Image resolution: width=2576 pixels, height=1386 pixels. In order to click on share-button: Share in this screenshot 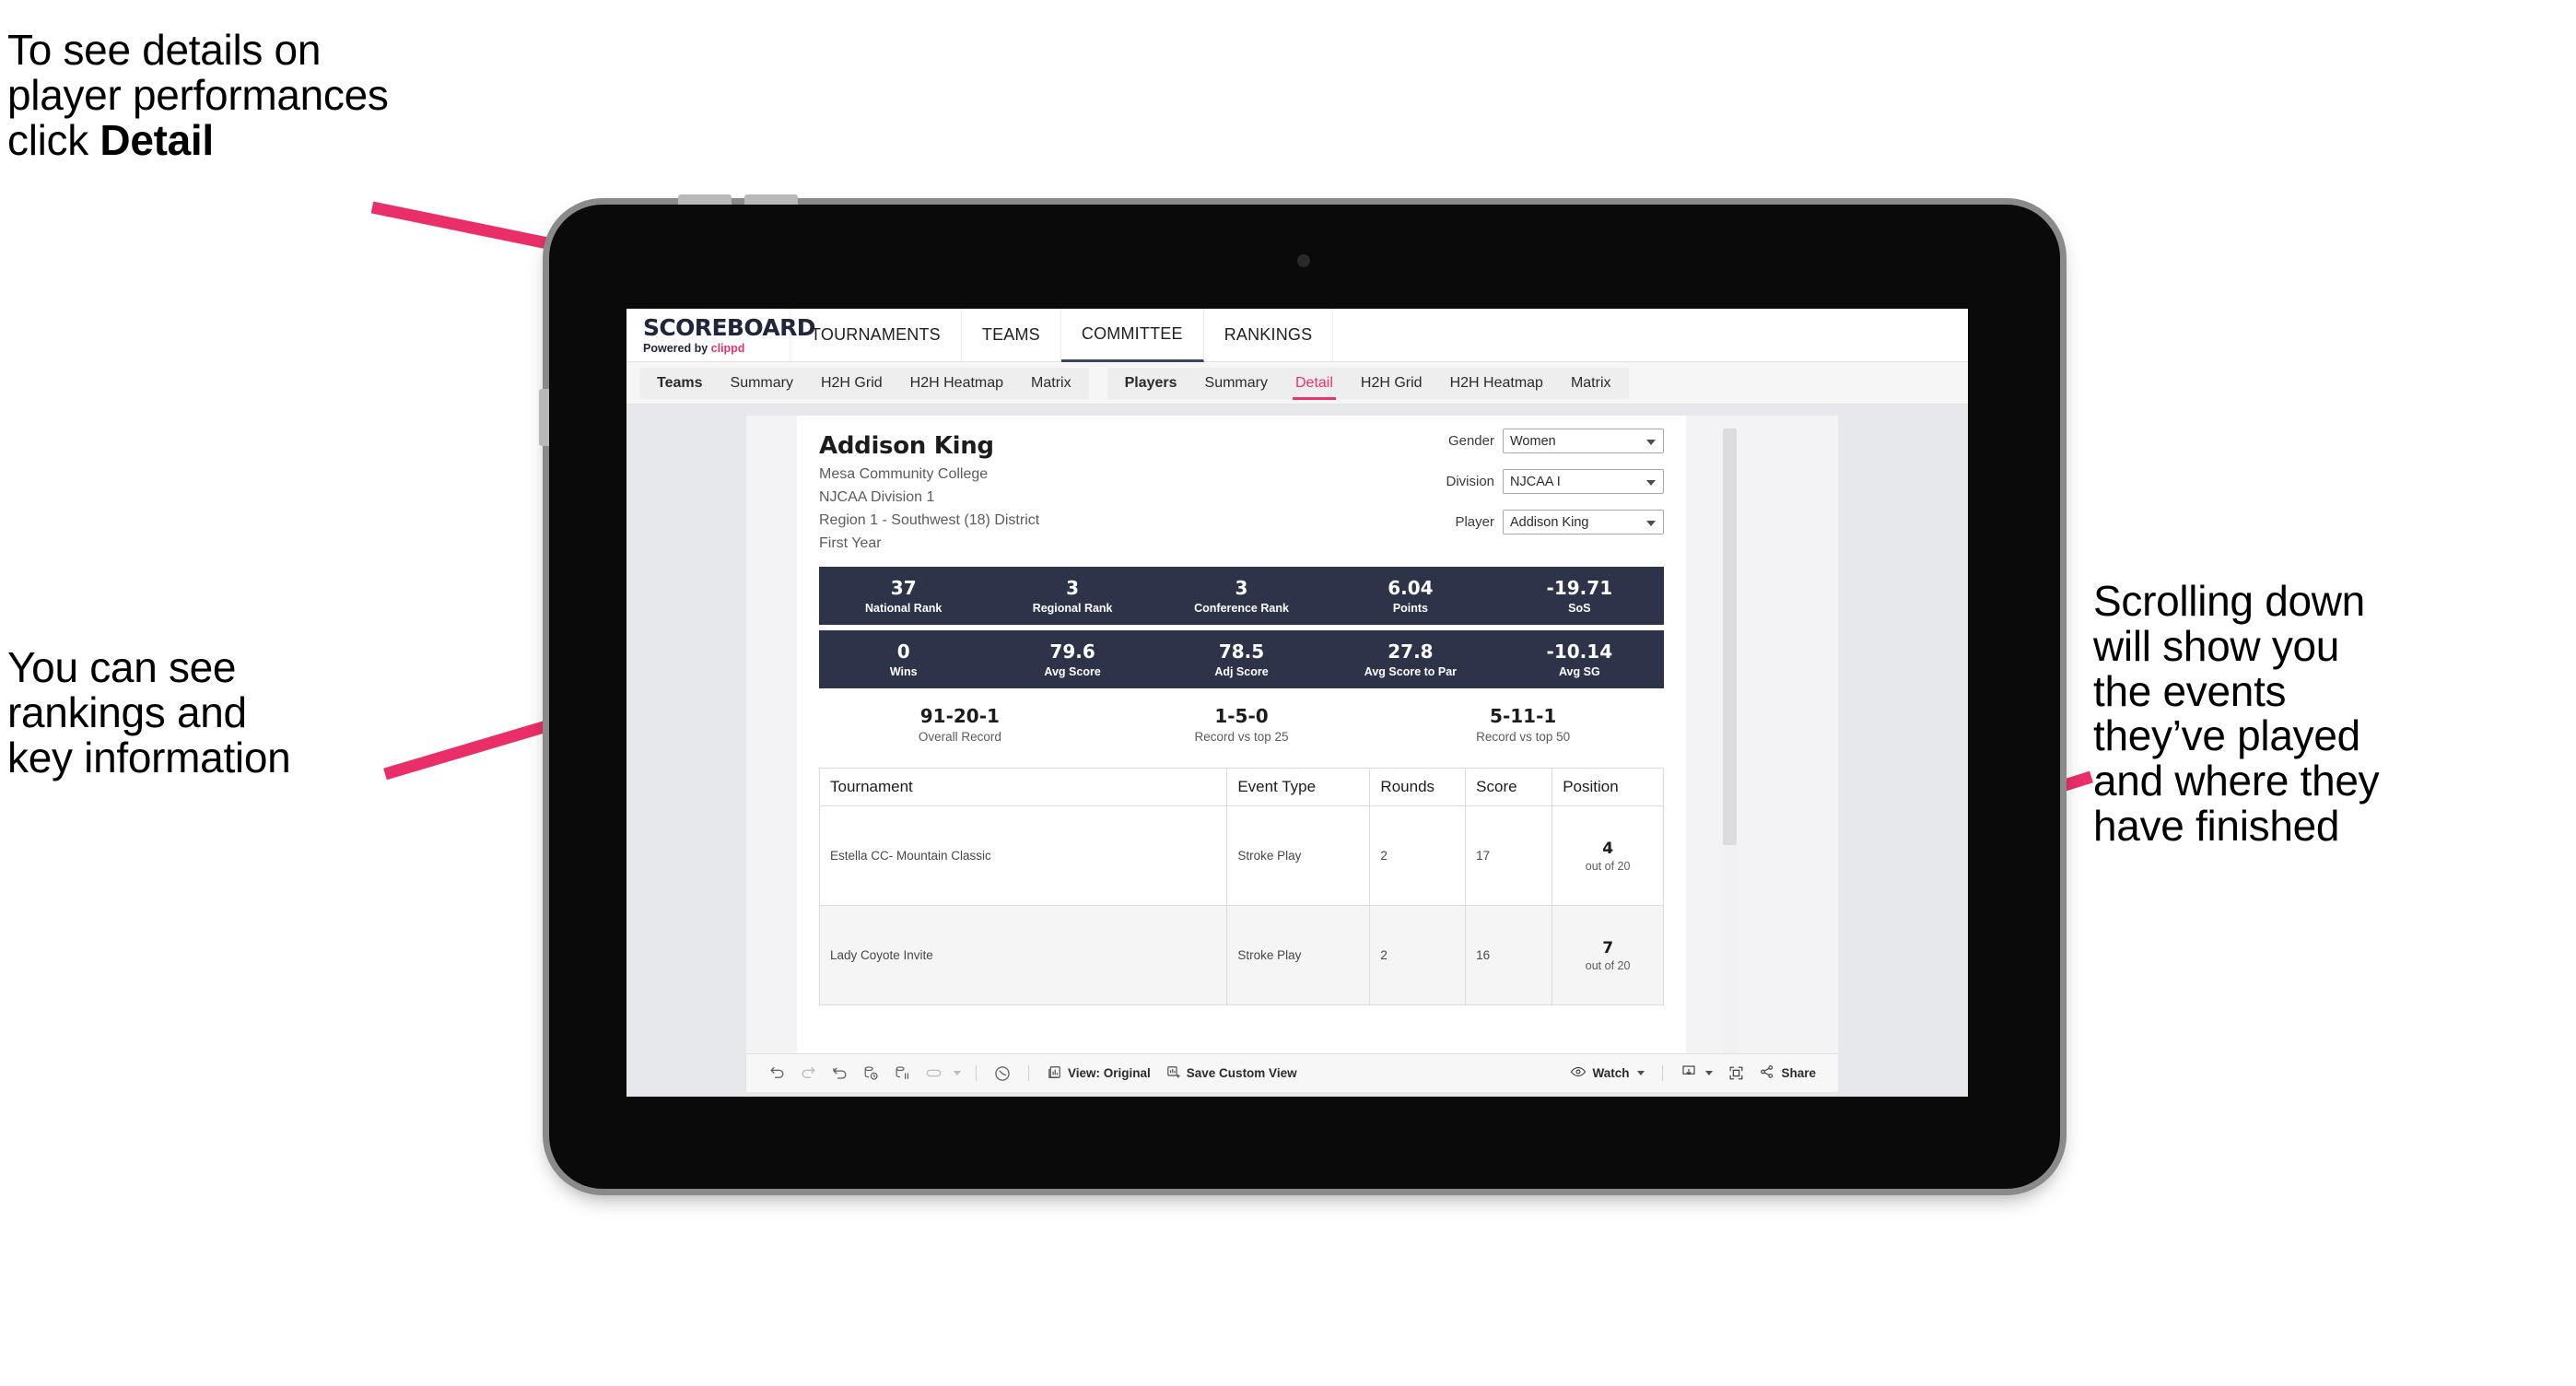, I will do `click(1787, 1073)`.